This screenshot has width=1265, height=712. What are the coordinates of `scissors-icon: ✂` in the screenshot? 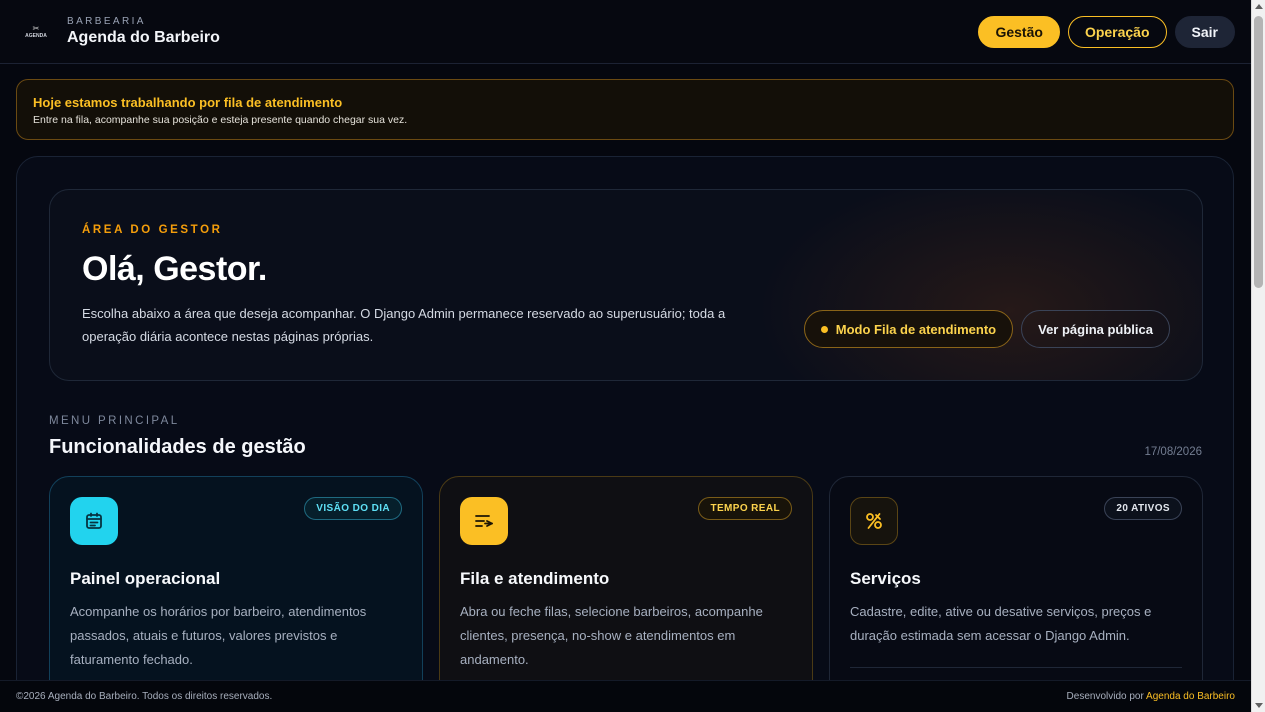 It's located at (36, 28).